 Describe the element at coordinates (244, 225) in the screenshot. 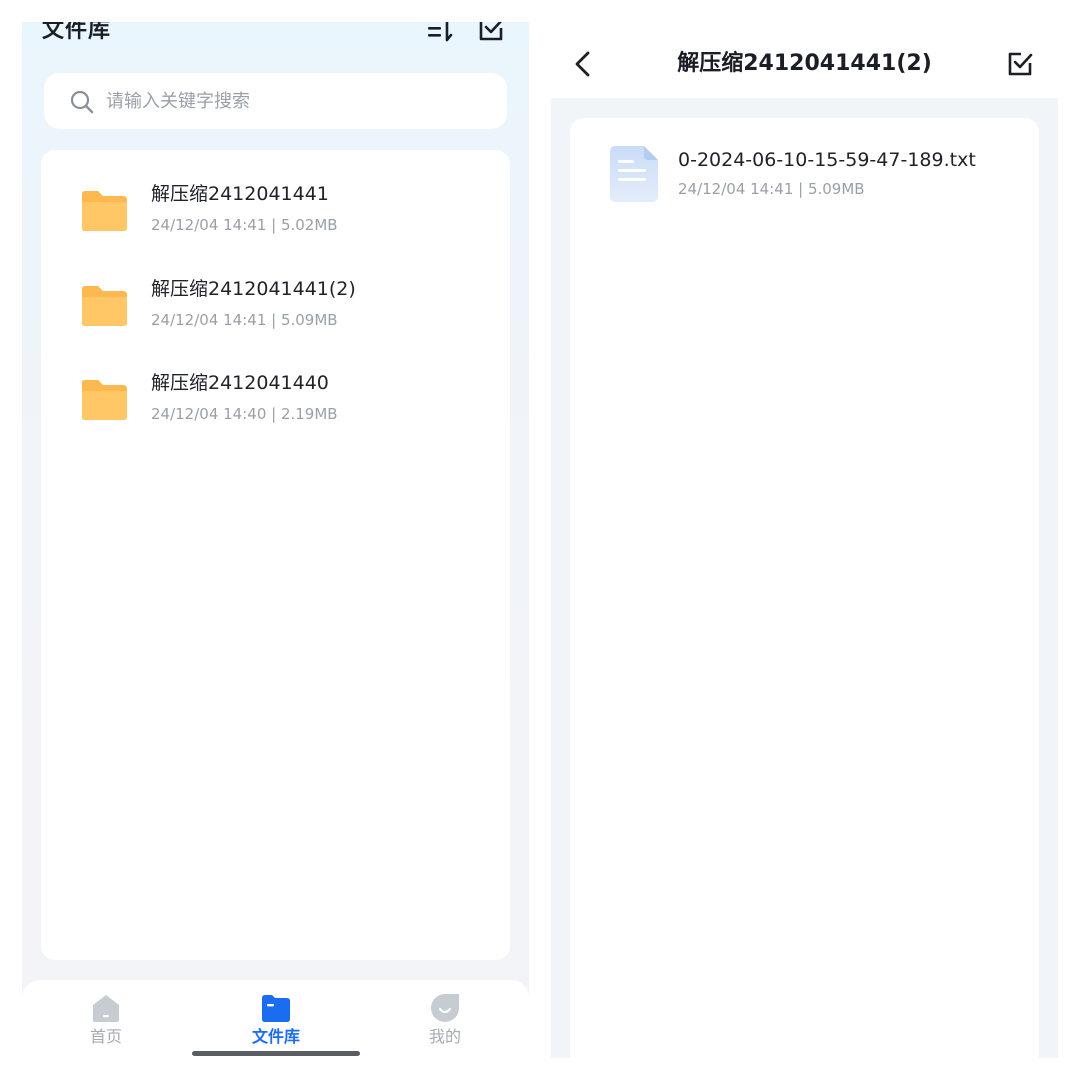

I see `folder-meta: 24/12/04 14:41 | 5.02MB` at that location.